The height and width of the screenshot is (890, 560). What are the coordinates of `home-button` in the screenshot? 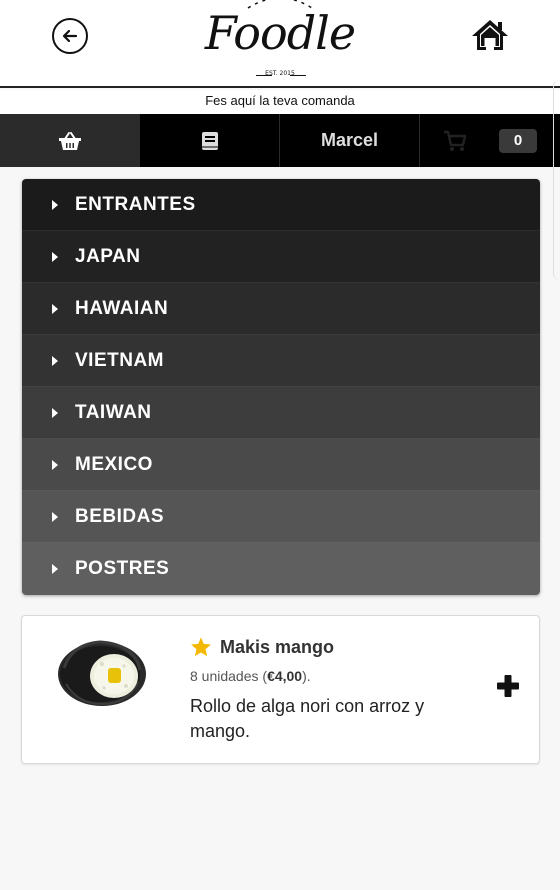 It's located at (490, 35).